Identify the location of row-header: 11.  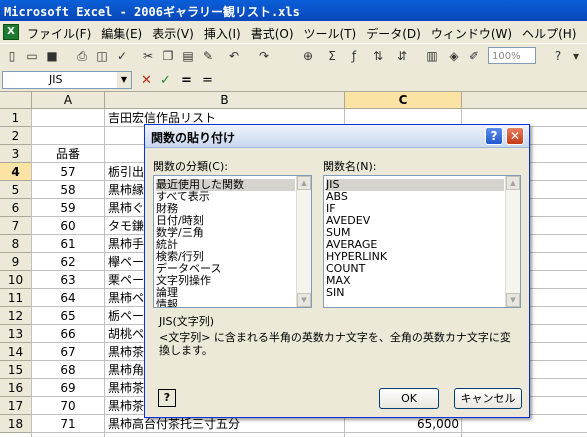
(16, 298).